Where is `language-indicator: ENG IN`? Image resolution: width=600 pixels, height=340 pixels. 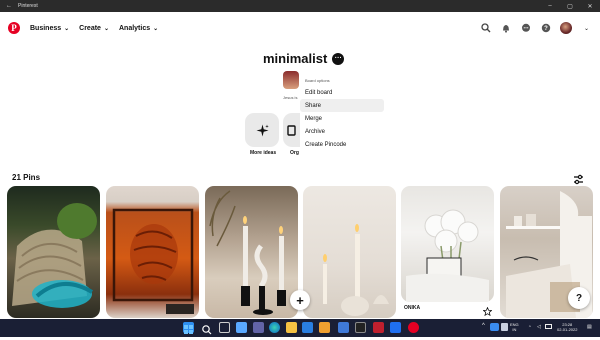
language-indicator: ENG IN is located at coordinates (514, 327).